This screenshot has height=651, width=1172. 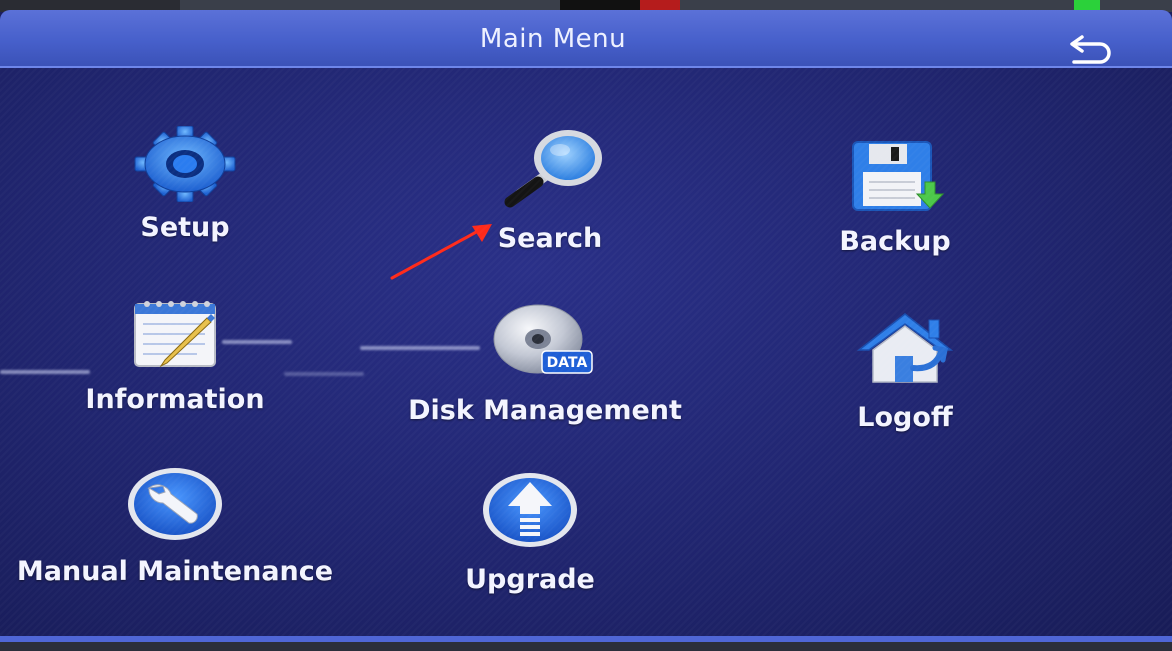 I want to click on menu-item-backup: Backup, so click(x=895, y=205).